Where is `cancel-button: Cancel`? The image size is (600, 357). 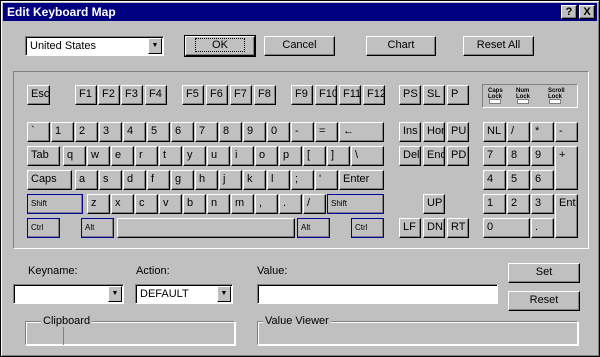 cancel-button: Cancel is located at coordinates (299, 46).